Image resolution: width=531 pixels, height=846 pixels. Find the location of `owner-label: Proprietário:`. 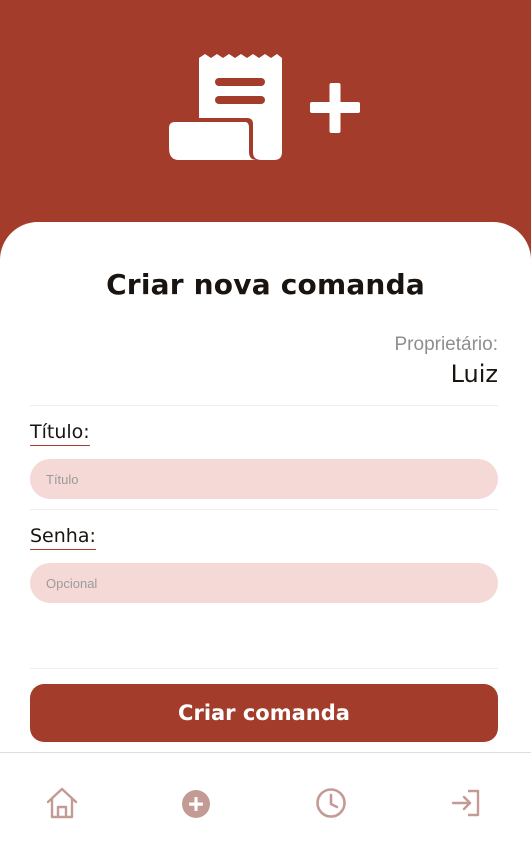

owner-label: Proprietário: is located at coordinates (446, 344).